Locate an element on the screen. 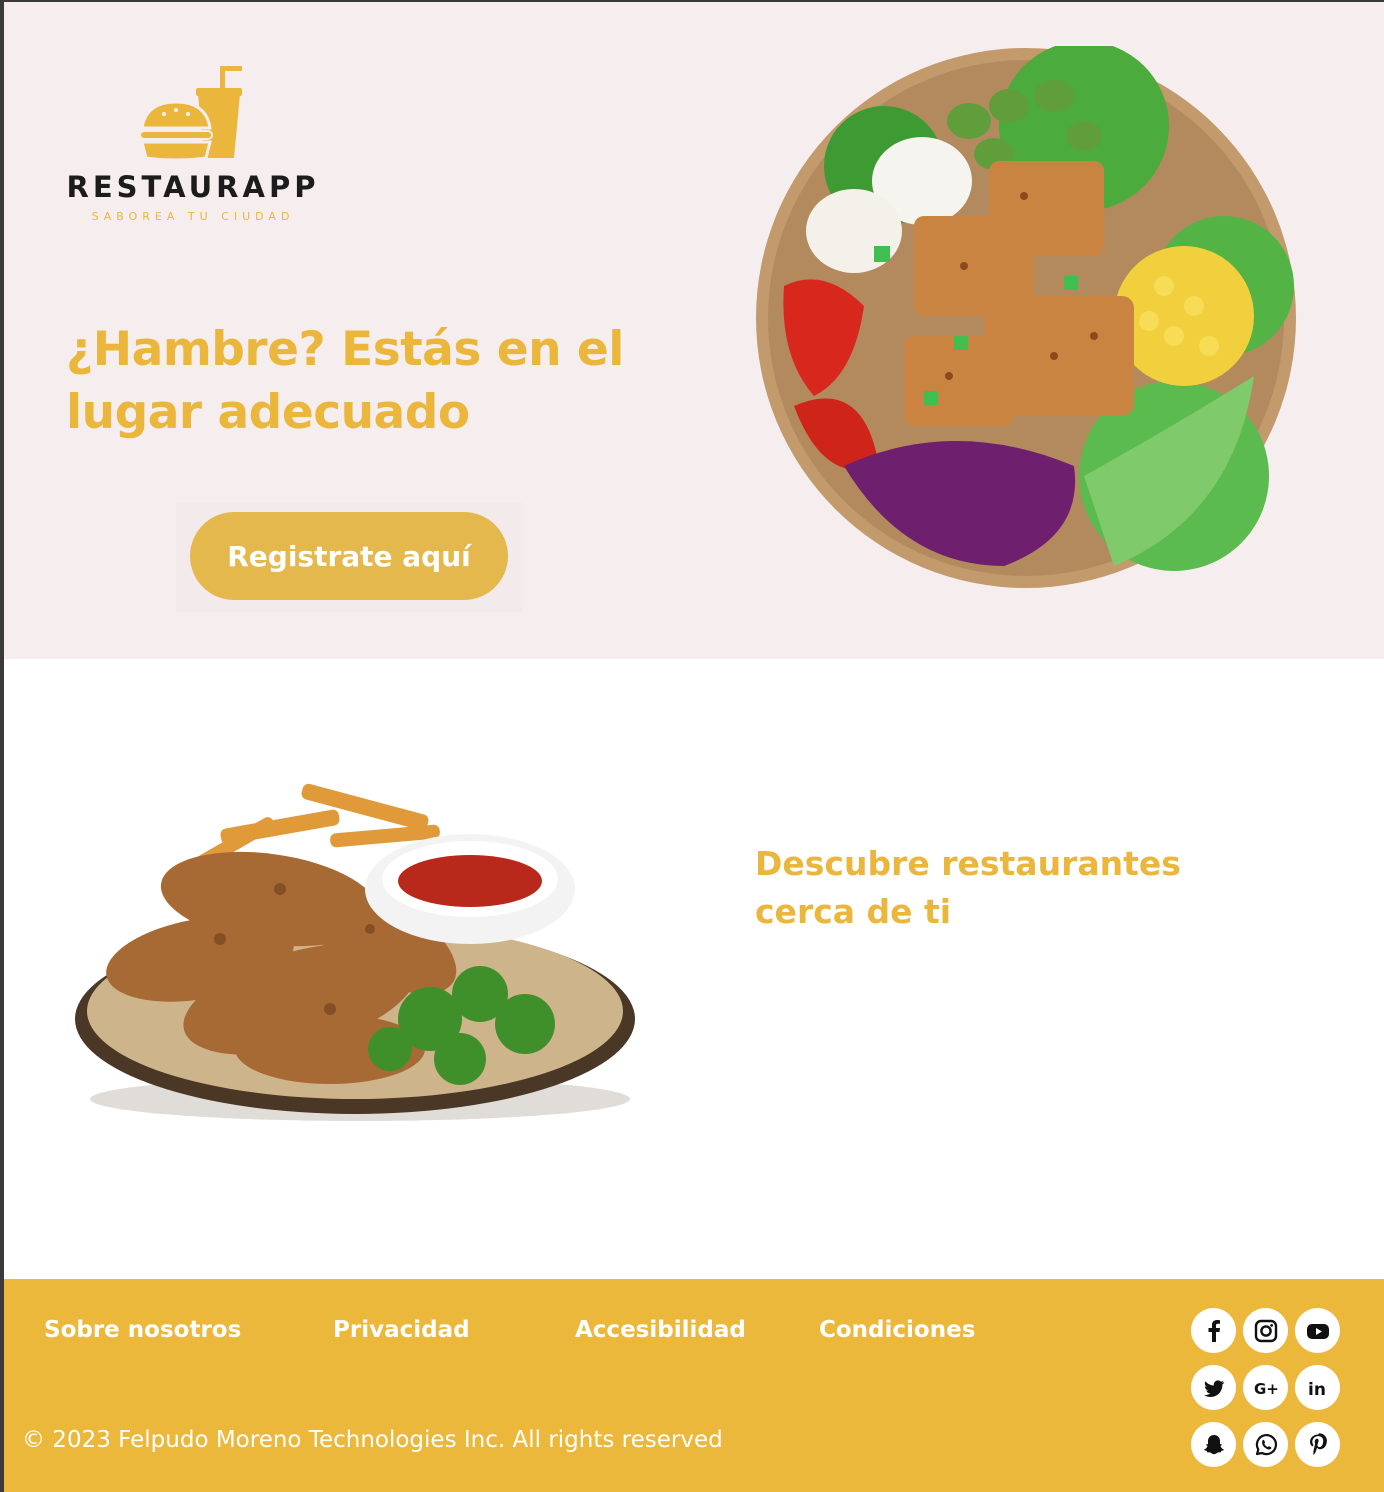 This screenshot has width=1384, height=1492. instagram-icon is located at coordinates (1265, 1330).